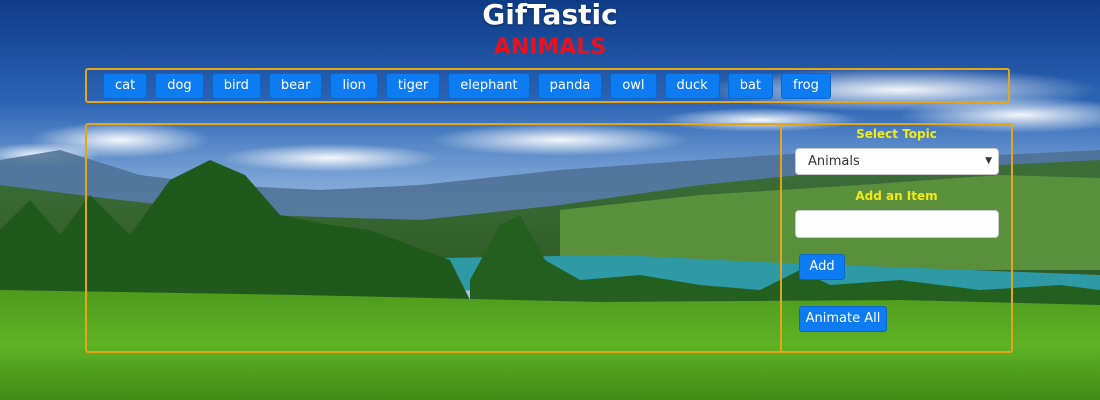 The image size is (1100, 400). I want to click on topic-button-panda: panda, so click(570, 86).